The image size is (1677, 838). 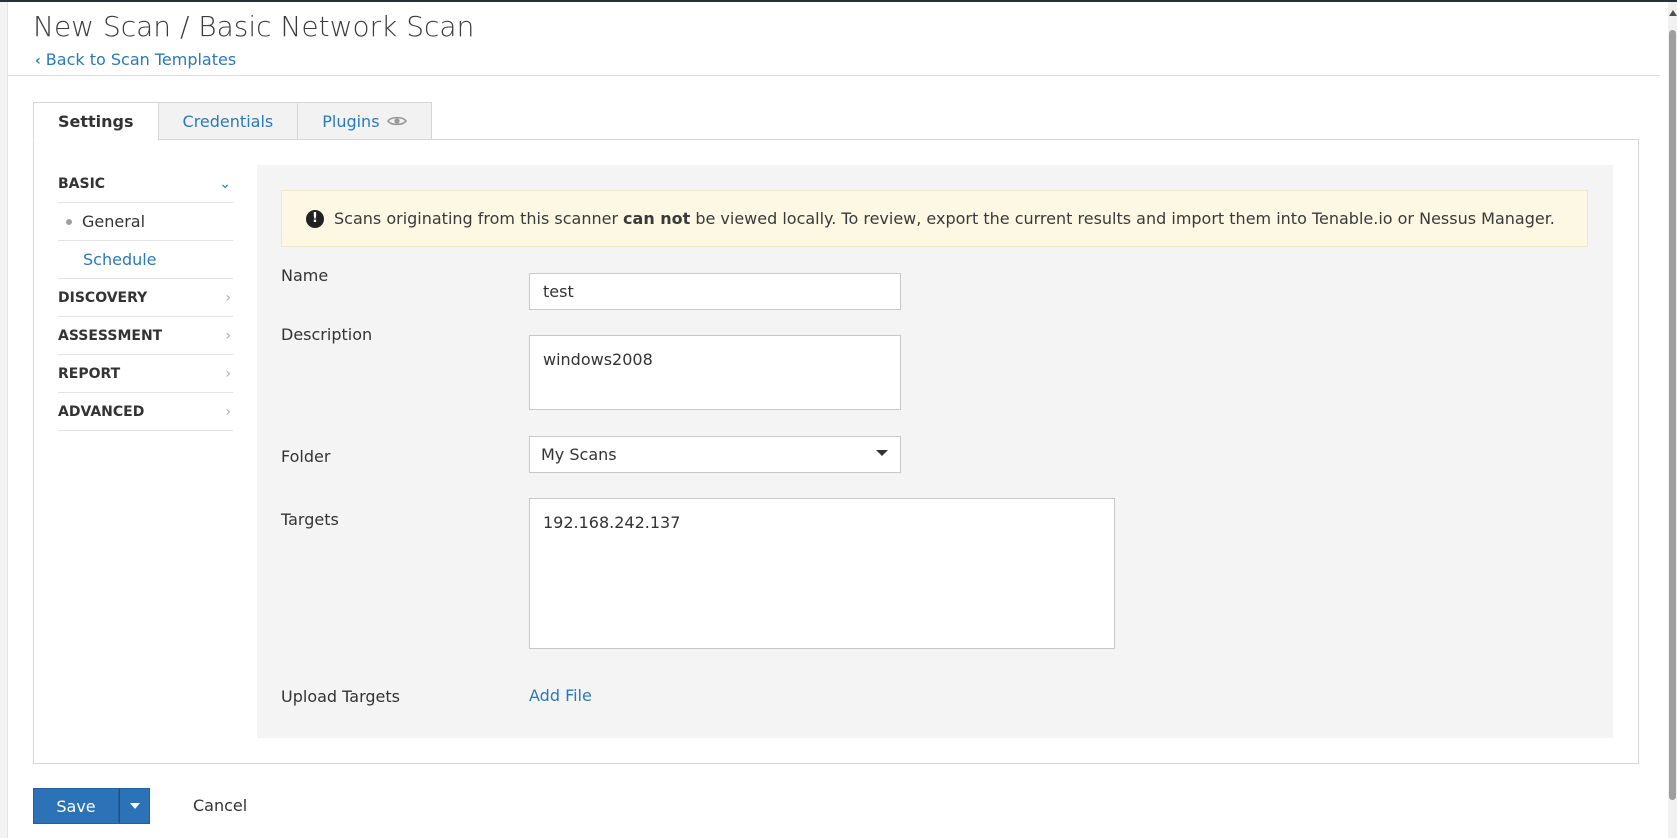 I want to click on save-button-group: Save, so click(x=91, y=806).